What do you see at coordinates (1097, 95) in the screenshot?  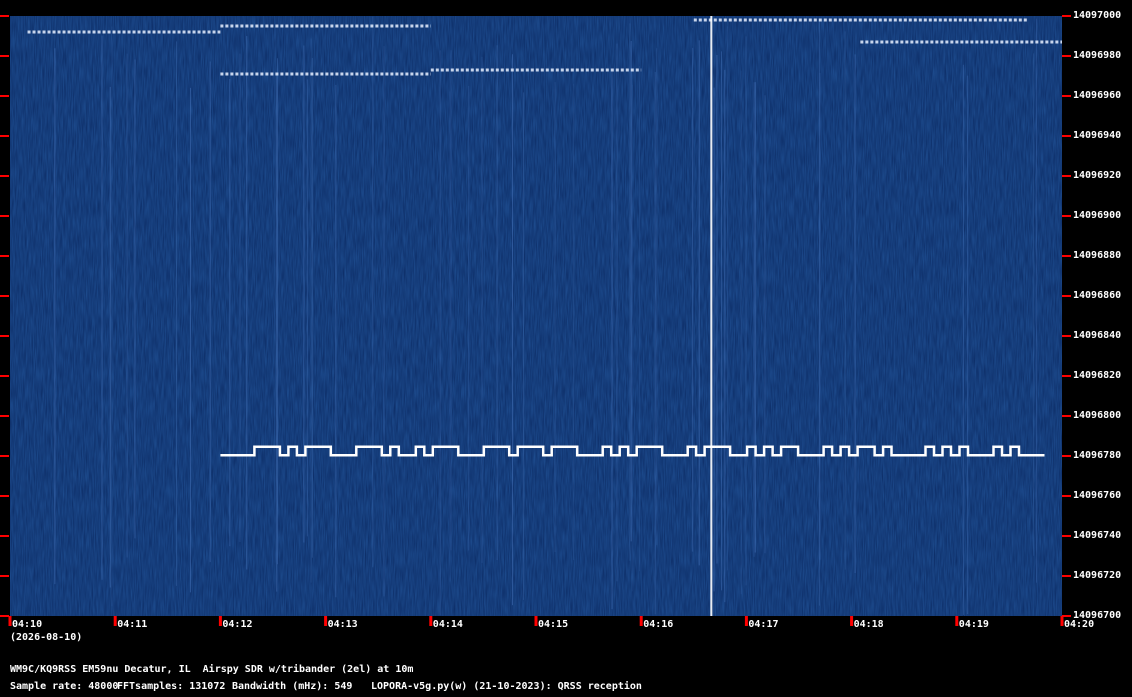 I see `y-tick-label: 14096960` at bounding box center [1097, 95].